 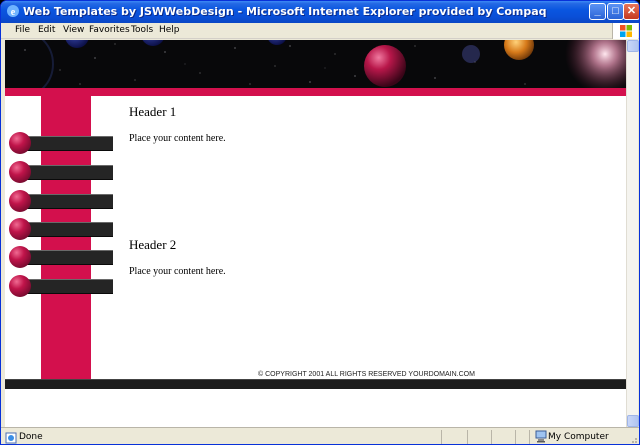 What do you see at coordinates (177, 271) in the screenshot?
I see `section-body-2: Place your content here.` at bounding box center [177, 271].